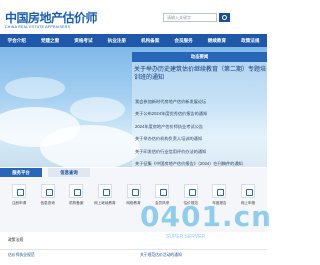 Image resolution: width=320 pixels, height=265 pixels. What do you see at coordinates (21, 255) in the screenshot?
I see `bottom-list-item: 估价师执业规范` at bounding box center [21, 255].